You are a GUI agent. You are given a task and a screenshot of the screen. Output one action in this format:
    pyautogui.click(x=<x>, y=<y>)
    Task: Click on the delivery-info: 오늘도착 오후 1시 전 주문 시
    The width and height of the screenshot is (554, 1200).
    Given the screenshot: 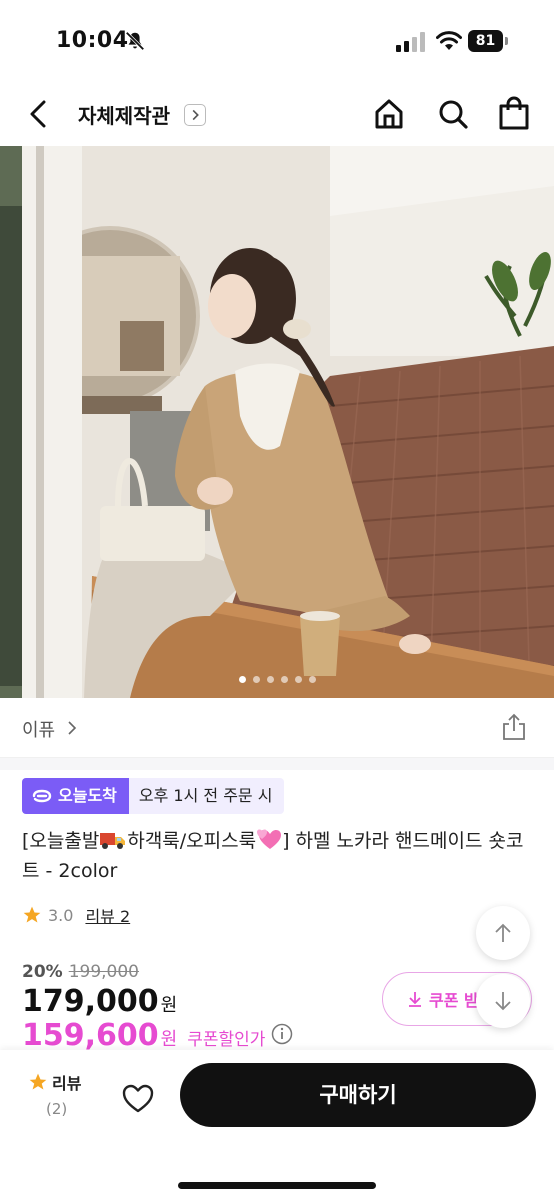 What is the action you would take?
    pyautogui.click(x=153, y=796)
    